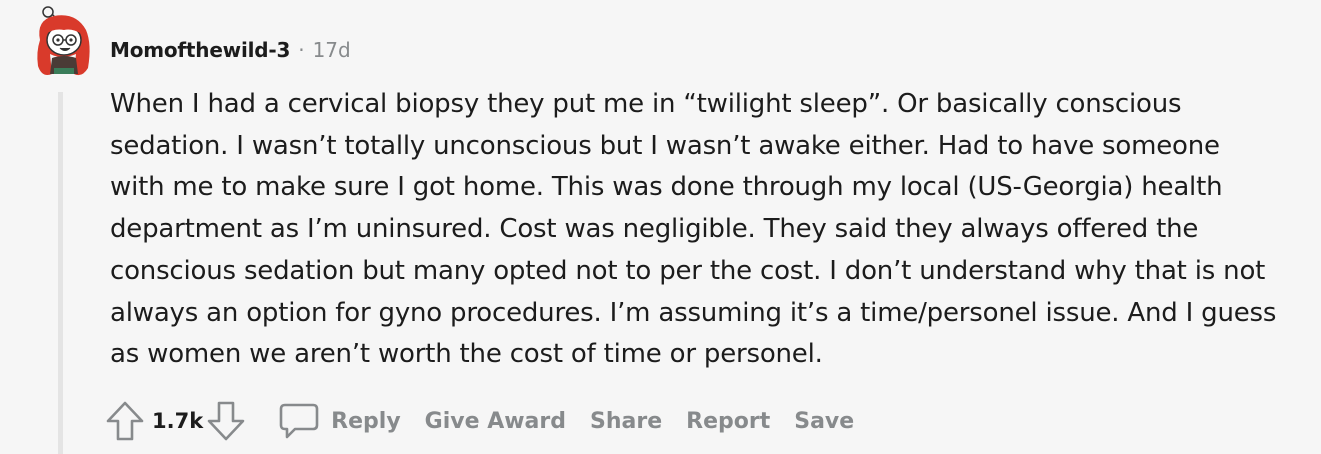 The height and width of the screenshot is (454, 1321). Describe the element at coordinates (626, 421) in the screenshot. I see `share-button: Share` at that location.